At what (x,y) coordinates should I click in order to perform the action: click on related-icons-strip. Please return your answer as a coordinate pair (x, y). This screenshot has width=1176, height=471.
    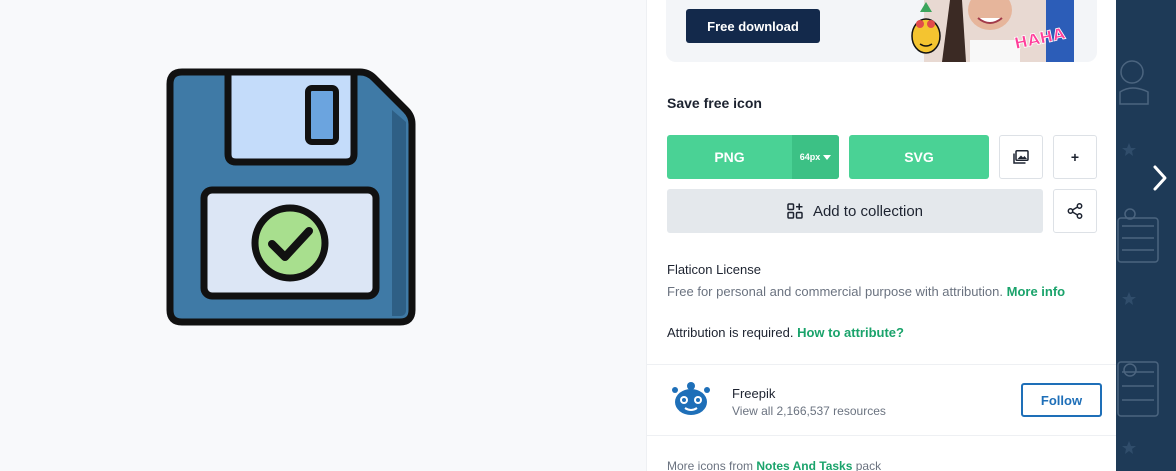
    Looking at the image, I should click on (1146, 235).